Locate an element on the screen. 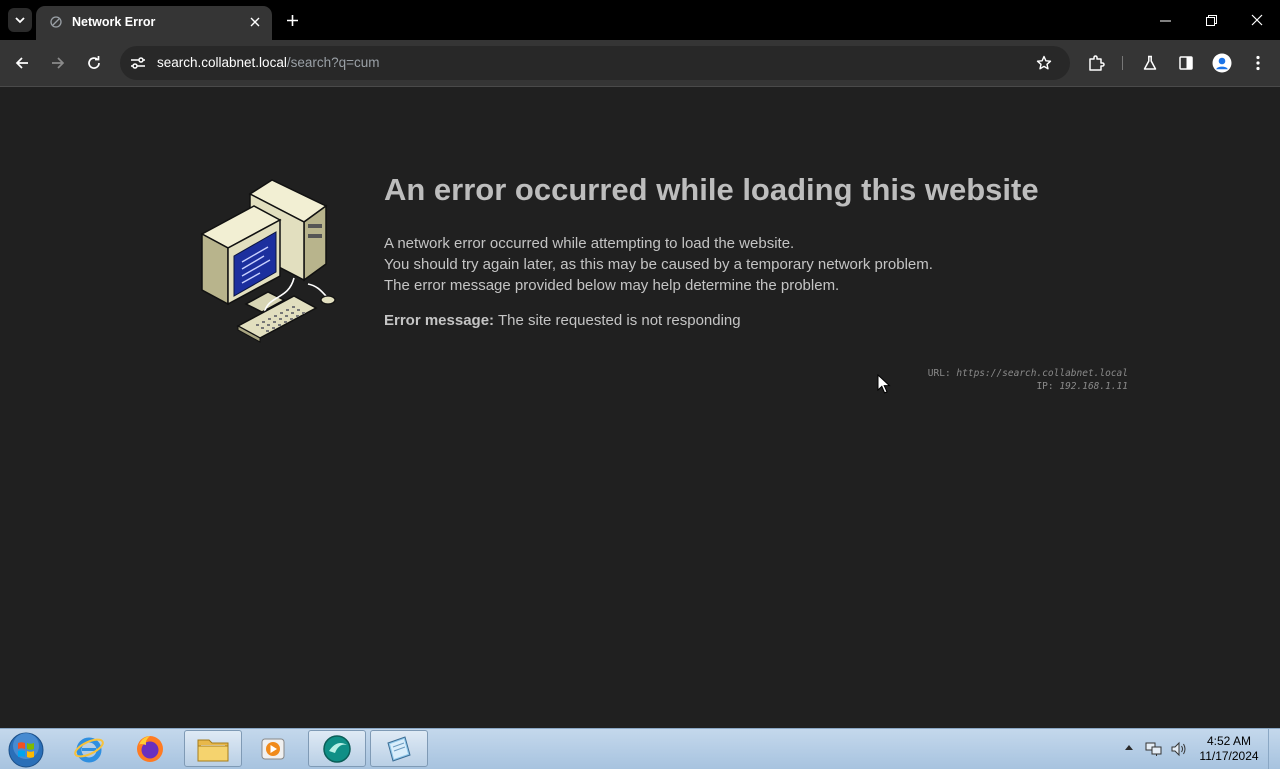  url-text: search.collabnet.local/search?q=cum is located at coordinates (268, 62).